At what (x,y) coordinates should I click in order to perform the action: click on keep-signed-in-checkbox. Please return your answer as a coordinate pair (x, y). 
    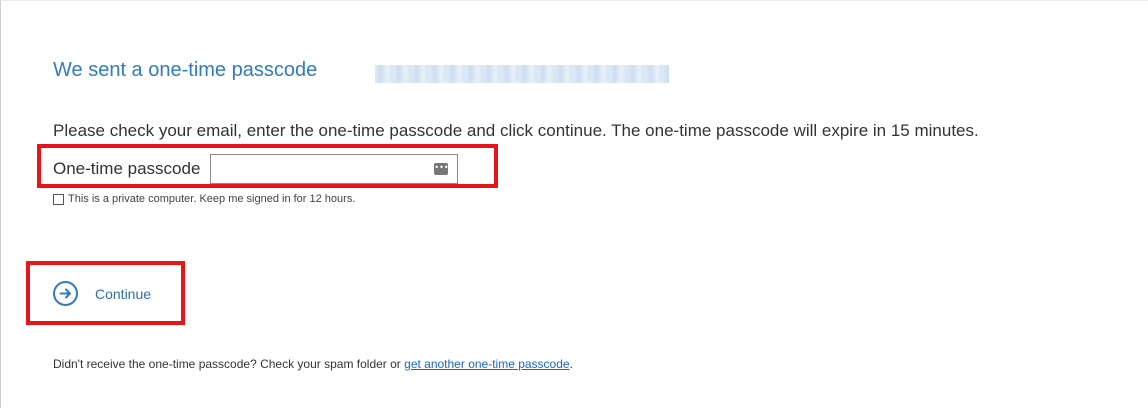
    Looking at the image, I should click on (58, 199).